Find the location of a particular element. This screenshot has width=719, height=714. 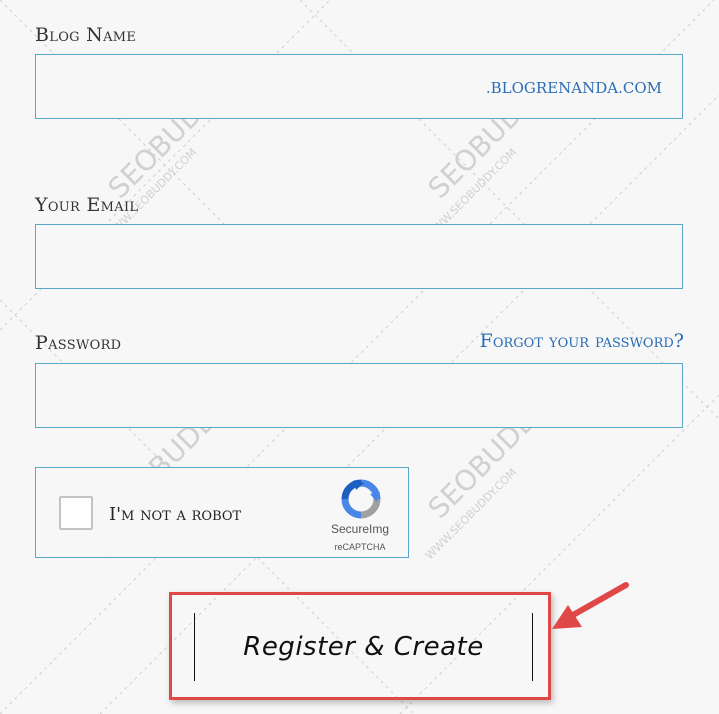

captcha-brand: SecureImg is located at coordinates (360, 529).